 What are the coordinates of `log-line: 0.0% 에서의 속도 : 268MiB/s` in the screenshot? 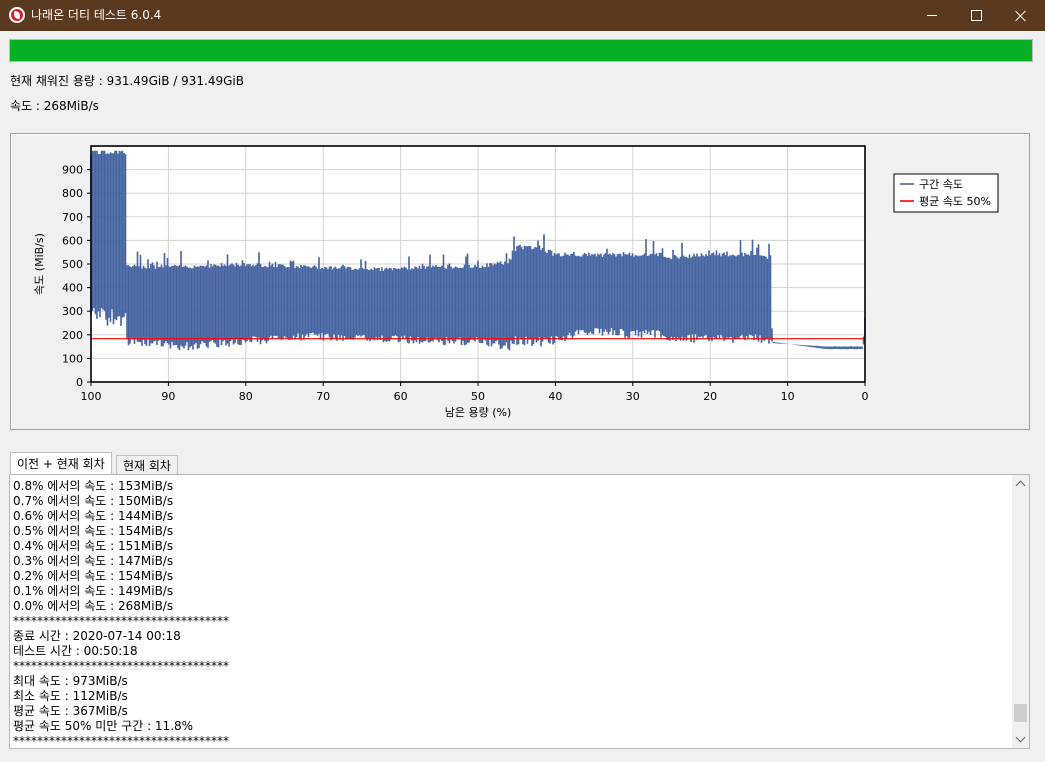 It's located at (93, 606).